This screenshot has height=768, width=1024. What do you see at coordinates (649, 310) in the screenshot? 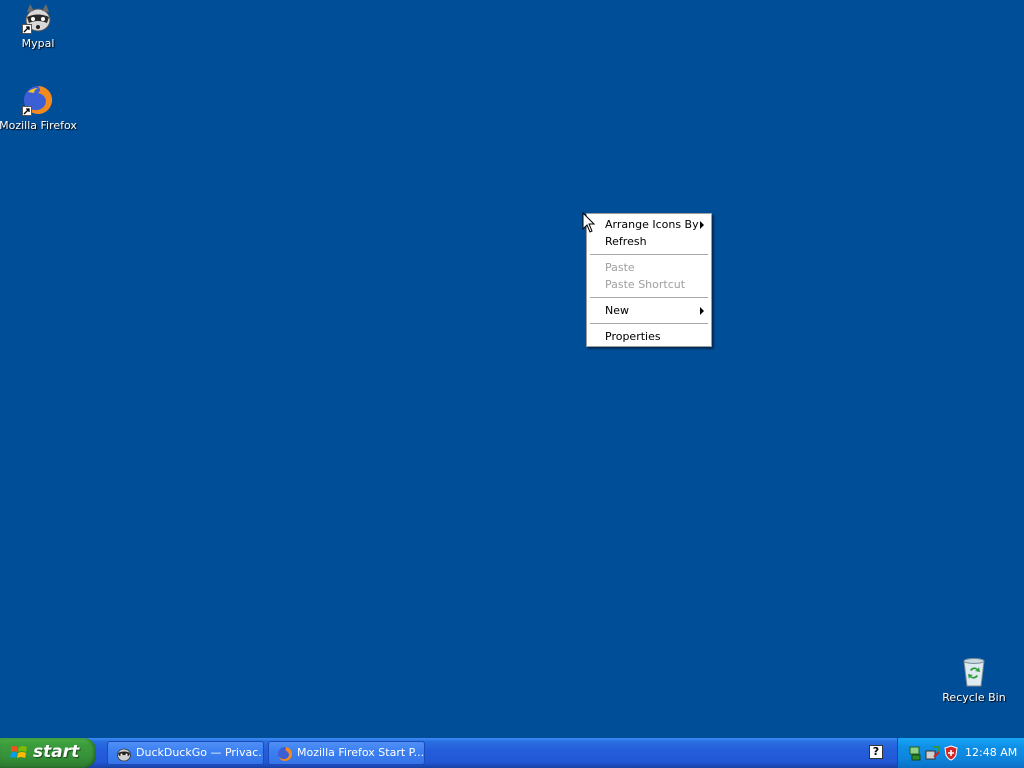
I see `menu-item-new: New` at bounding box center [649, 310].